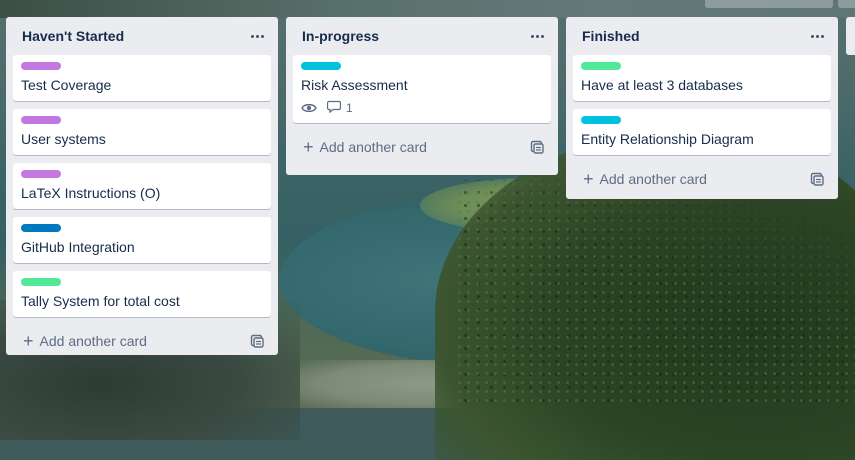 This screenshot has width=855, height=460. I want to click on list-title: Haven't Started, so click(73, 36).